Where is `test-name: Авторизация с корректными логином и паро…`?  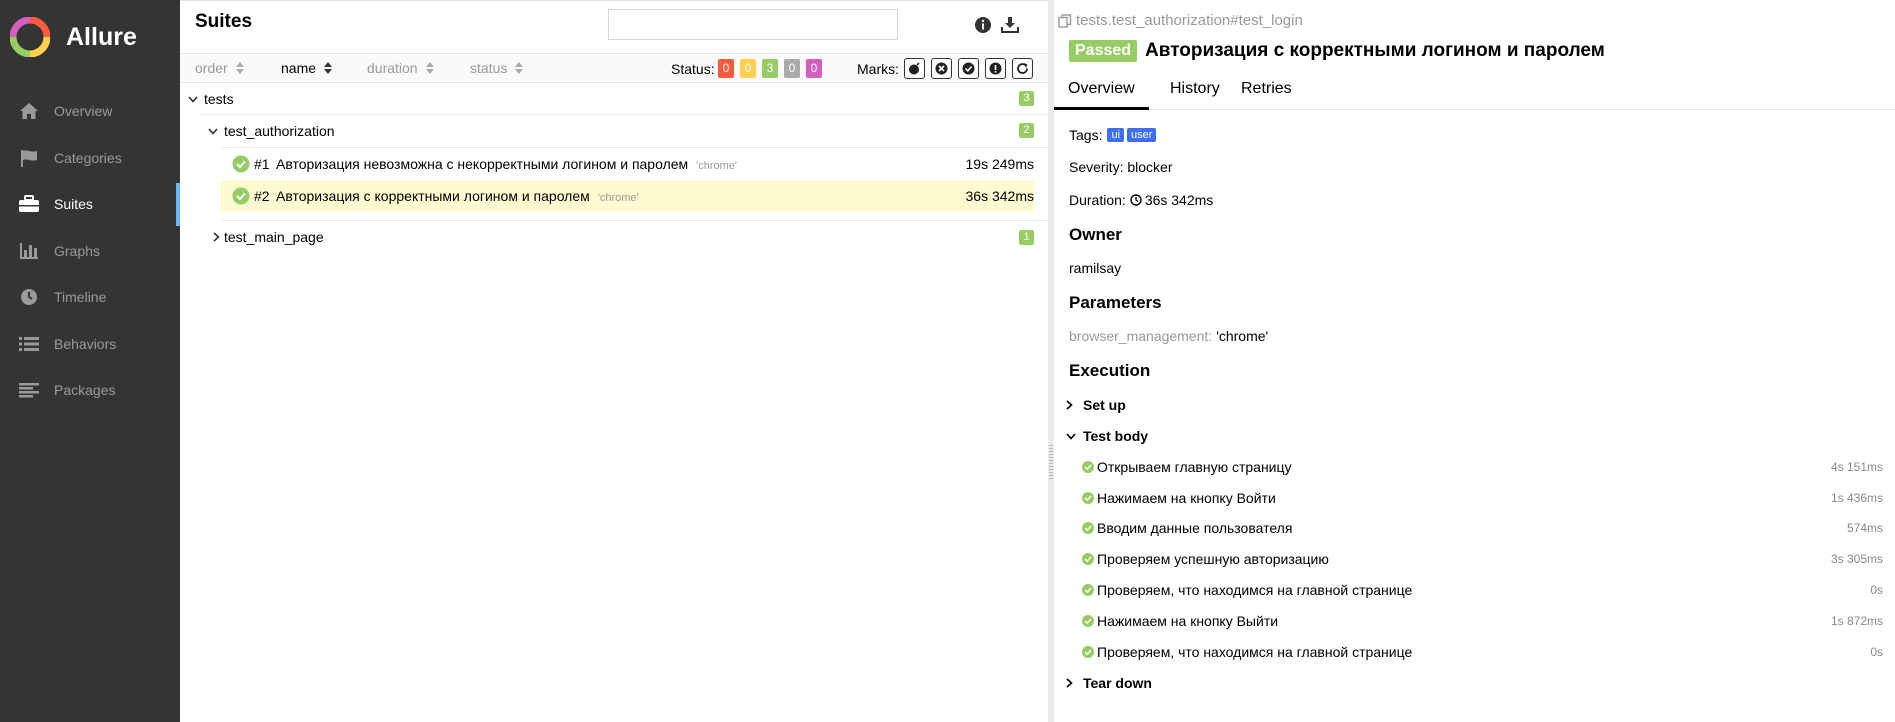 test-name: Авторизация с корректными логином и паро… is located at coordinates (433, 195).